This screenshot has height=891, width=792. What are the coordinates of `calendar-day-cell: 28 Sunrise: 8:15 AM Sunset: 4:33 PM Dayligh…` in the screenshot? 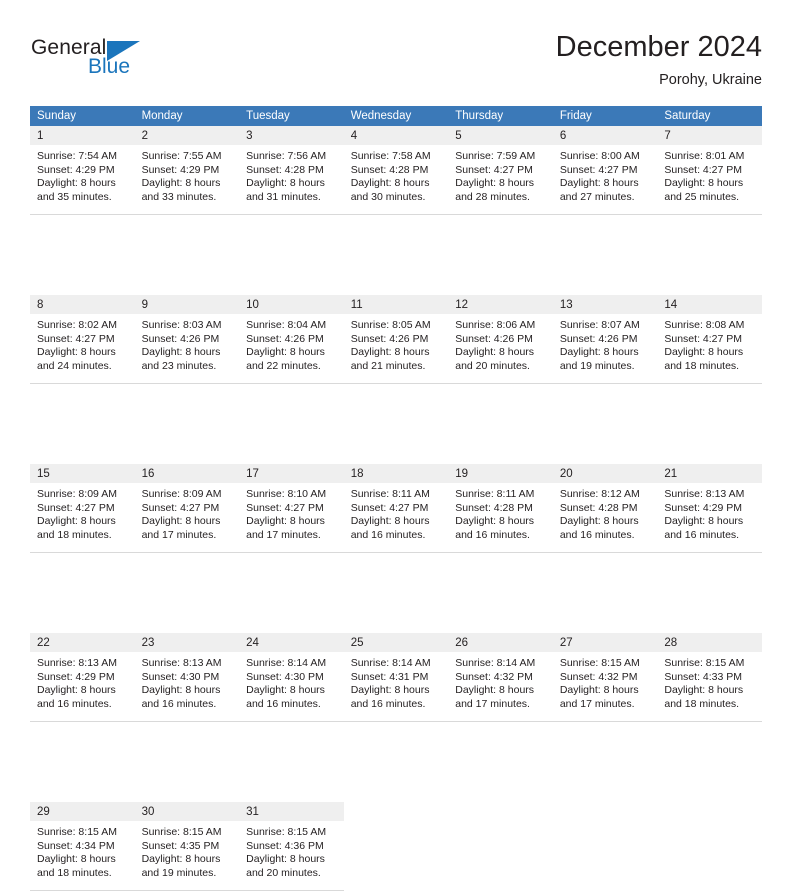 It's located at (709, 677).